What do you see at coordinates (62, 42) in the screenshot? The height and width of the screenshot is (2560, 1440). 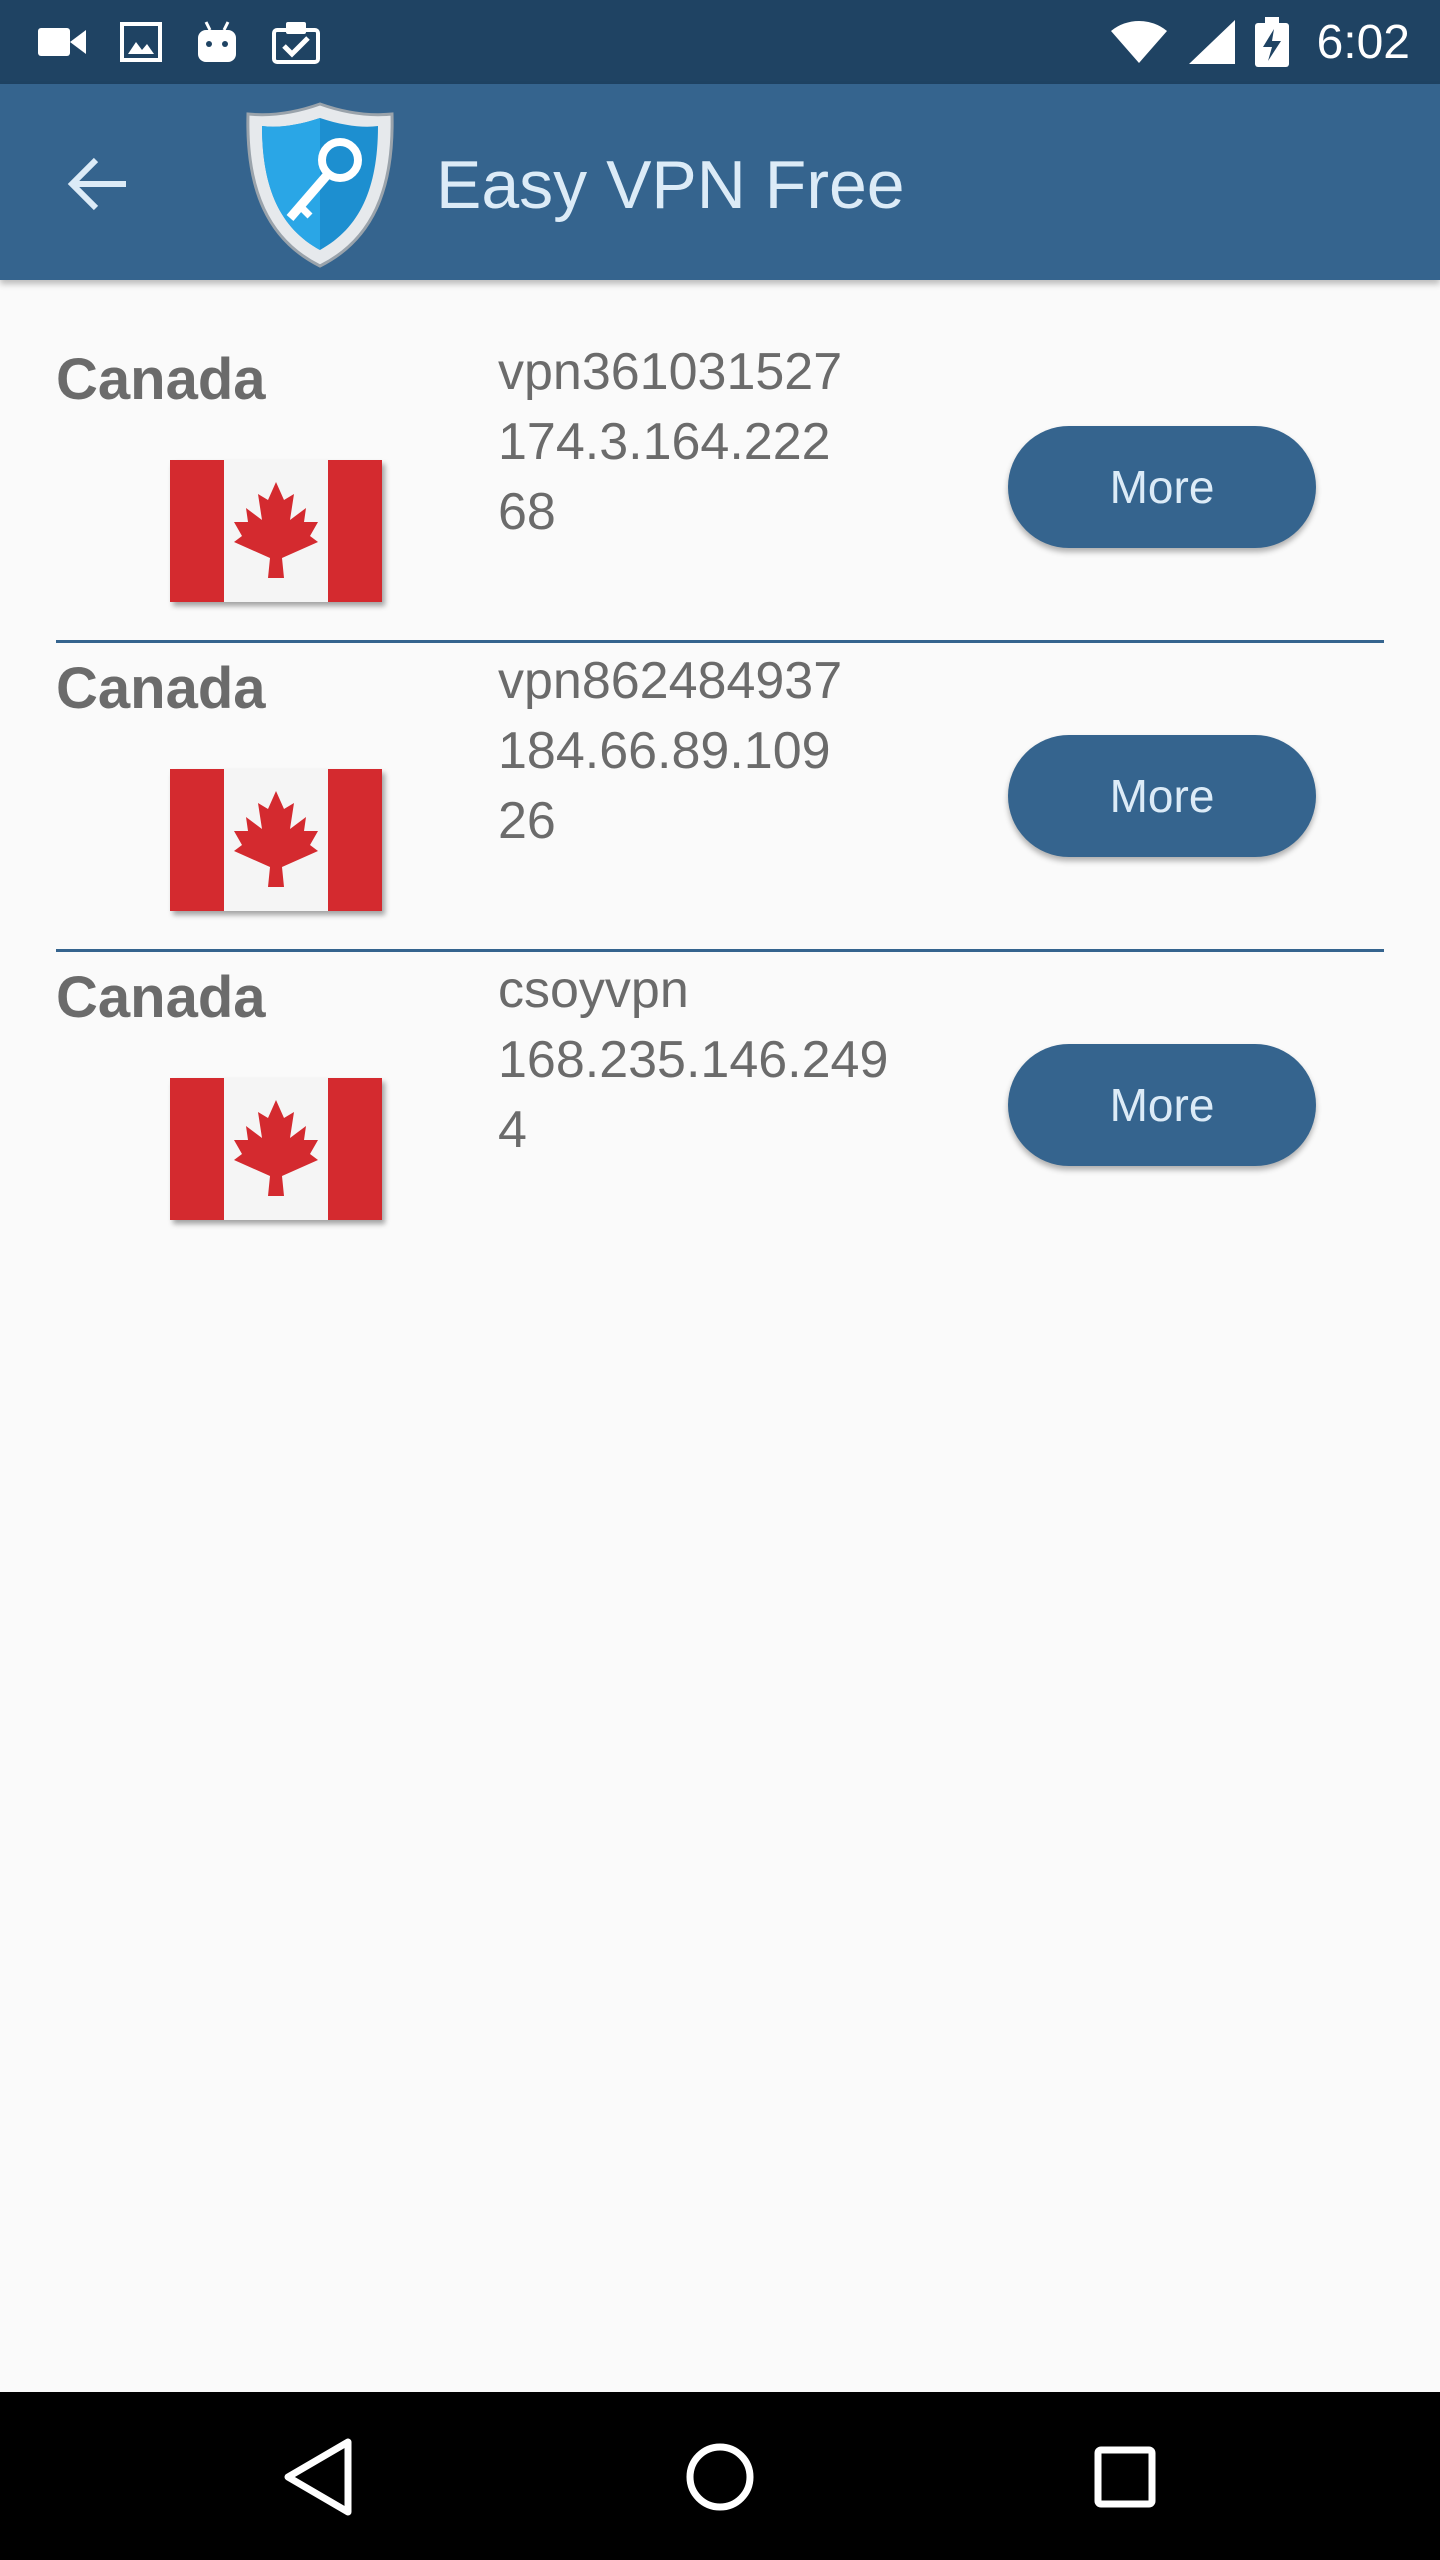 I see `video-camera-icon` at bounding box center [62, 42].